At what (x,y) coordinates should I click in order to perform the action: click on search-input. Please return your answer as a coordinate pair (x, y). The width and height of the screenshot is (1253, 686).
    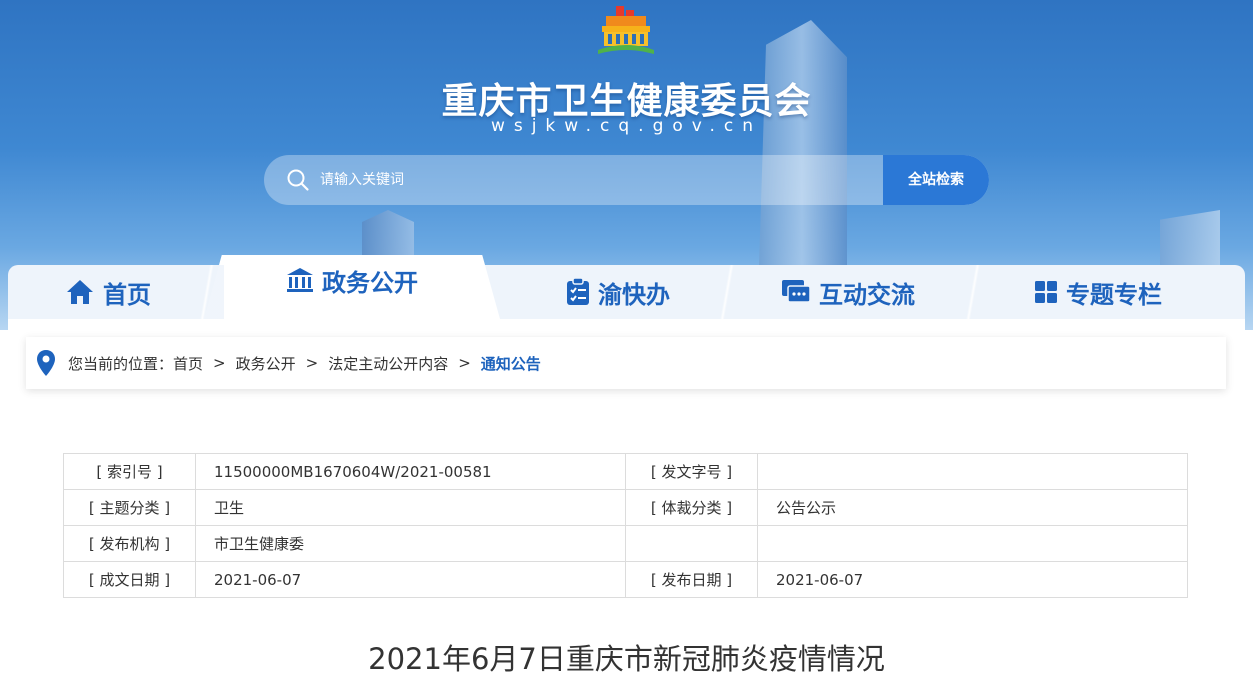
    Looking at the image, I should click on (600, 180).